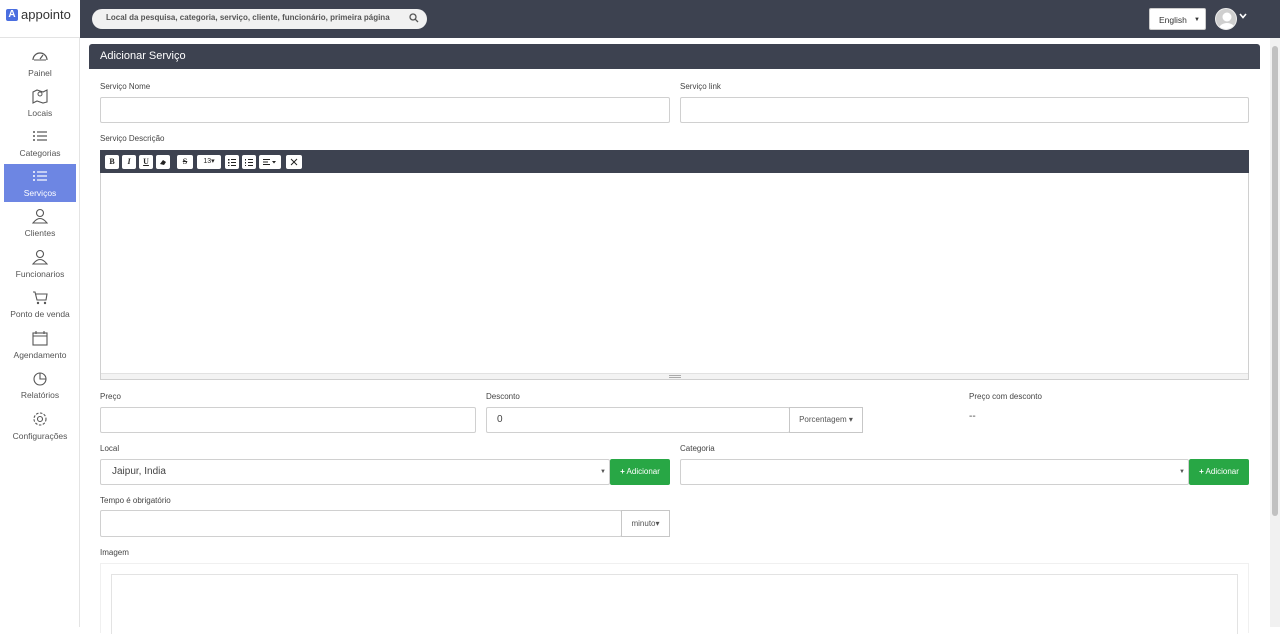 Image resolution: width=1280 pixels, height=634 pixels. Describe the element at coordinates (12, 15) in the screenshot. I see `logo-mark: A` at that location.